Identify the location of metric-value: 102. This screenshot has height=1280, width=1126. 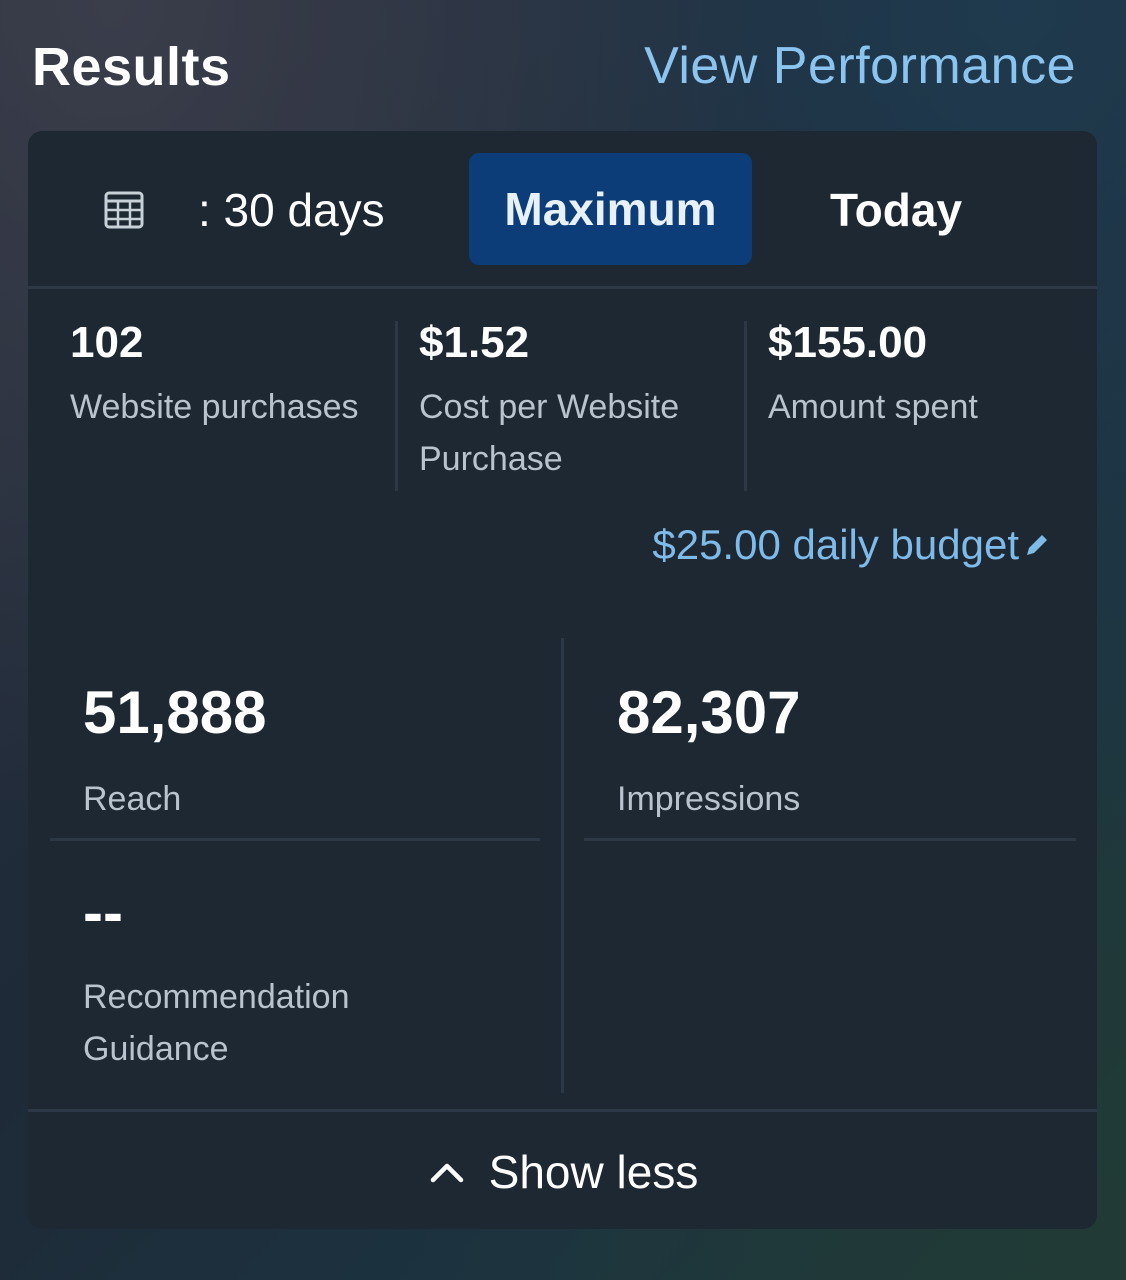
(107, 342).